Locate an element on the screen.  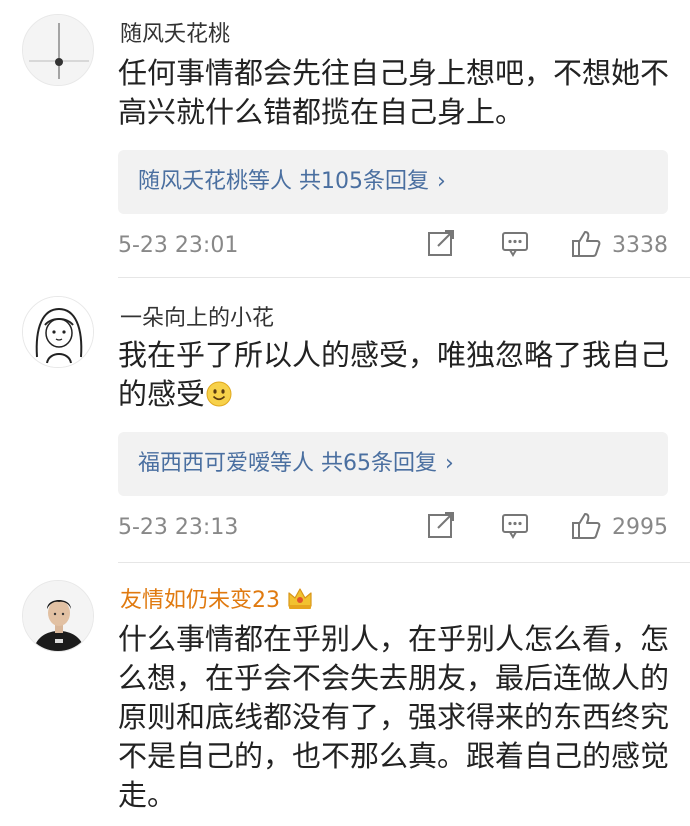
username: 友情如仍未变23 is located at coordinates (217, 599).